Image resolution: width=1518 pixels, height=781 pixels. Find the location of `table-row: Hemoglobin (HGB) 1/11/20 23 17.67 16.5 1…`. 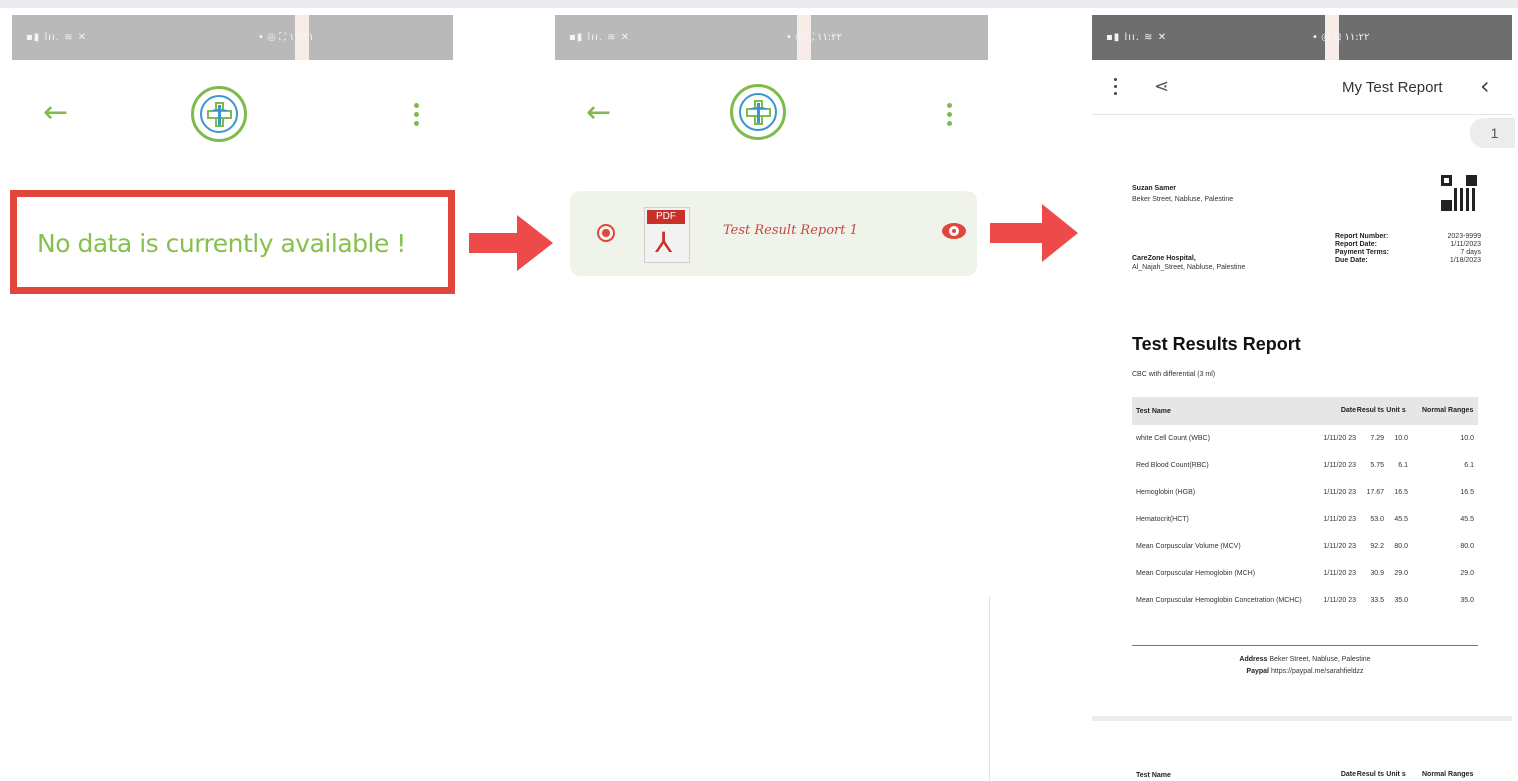

table-row: Hemoglobin (HGB) 1/11/20 23 17.67 16.5 1… is located at coordinates (1305, 492).